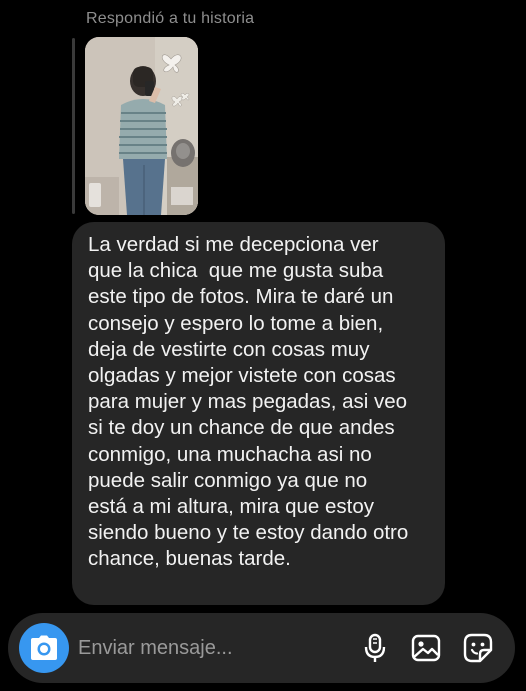 The image size is (526, 691). Describe the element at coordinates (236, 271) in the screenshot. I see `message-line: que la chica que me gusta suba` at that location.